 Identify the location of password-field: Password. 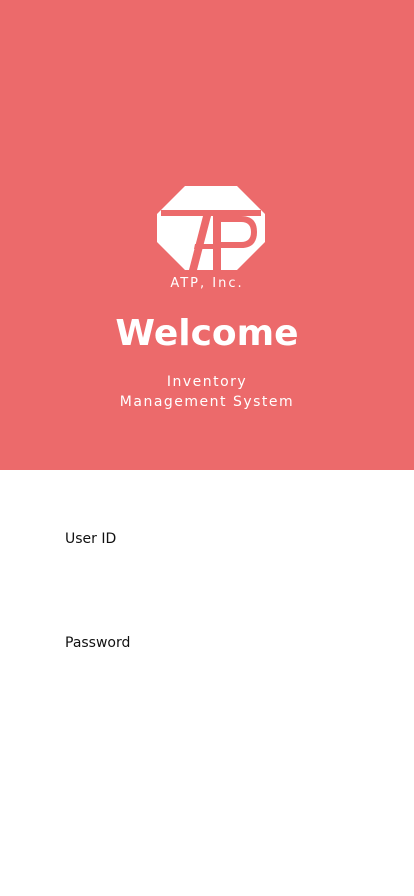
(207, 666).